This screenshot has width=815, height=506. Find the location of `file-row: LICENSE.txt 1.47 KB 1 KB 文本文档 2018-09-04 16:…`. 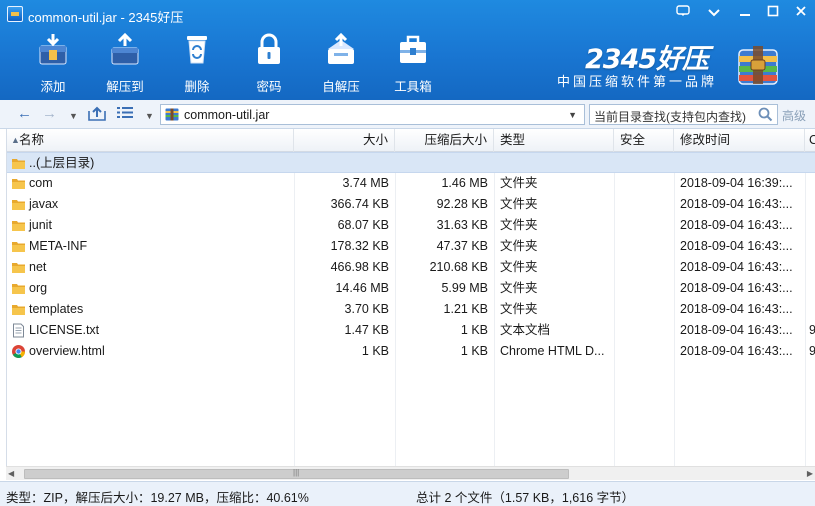

file-row: LICENSE.txt 1.47 KB 1 KB 文本文档 2018-09-04 16:… is located at coordinates (411, 330).